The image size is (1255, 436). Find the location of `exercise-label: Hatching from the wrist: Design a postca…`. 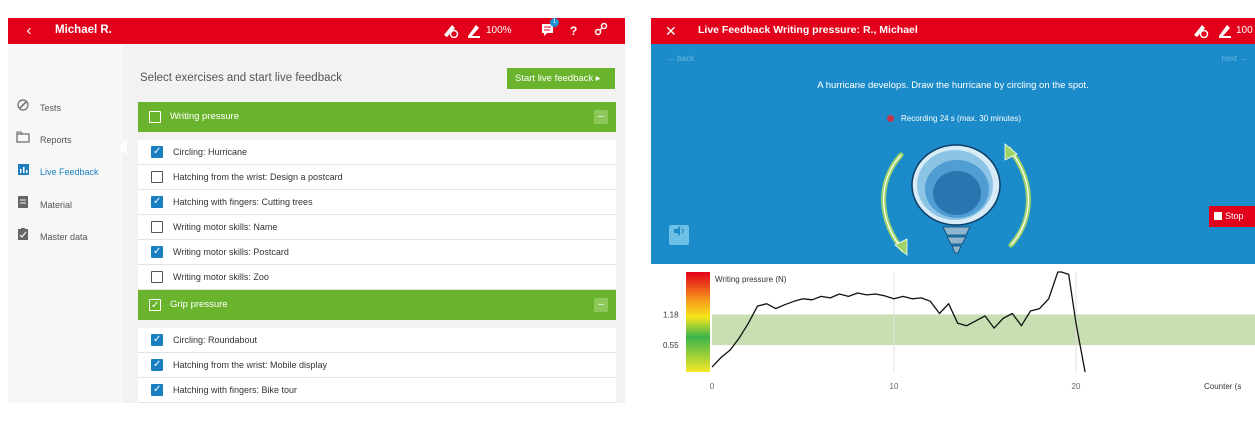

exercise-label: Hatching from the wrist: Design a postca… is located at coordinates (258, 177).